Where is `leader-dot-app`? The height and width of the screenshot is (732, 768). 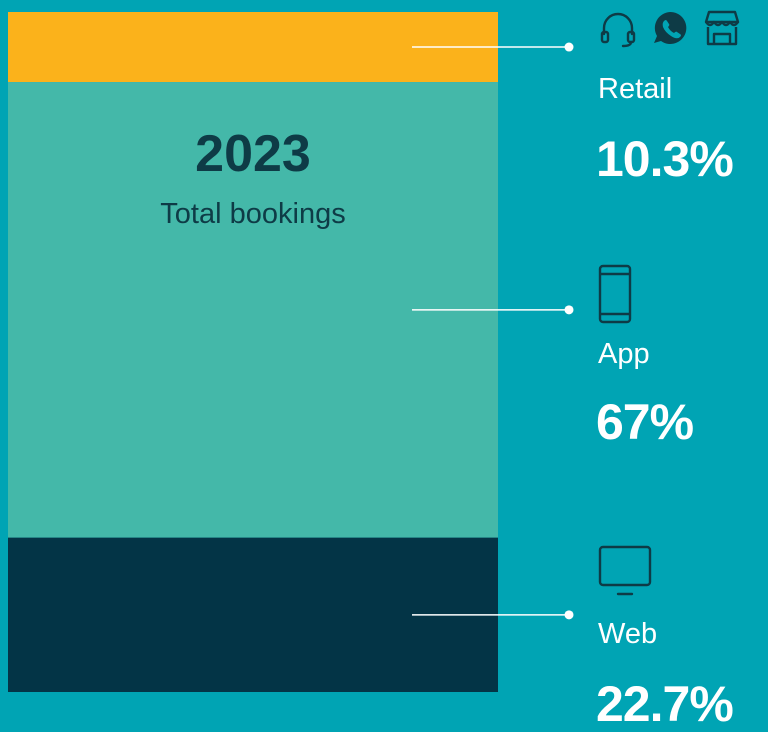 leader-dot-app is located at coordinates (569, 310).